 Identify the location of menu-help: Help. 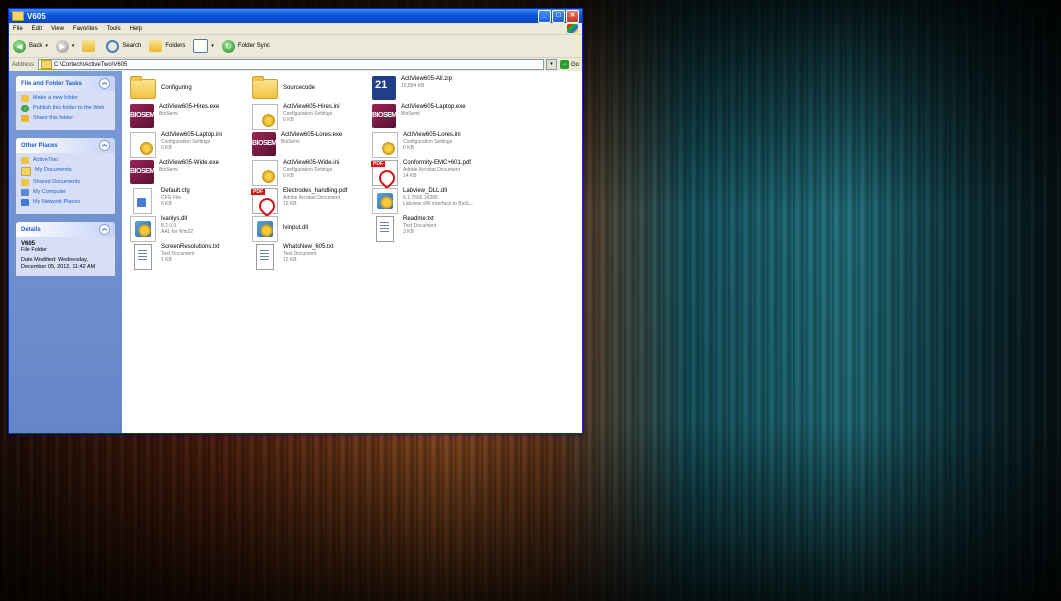
(136, 29).